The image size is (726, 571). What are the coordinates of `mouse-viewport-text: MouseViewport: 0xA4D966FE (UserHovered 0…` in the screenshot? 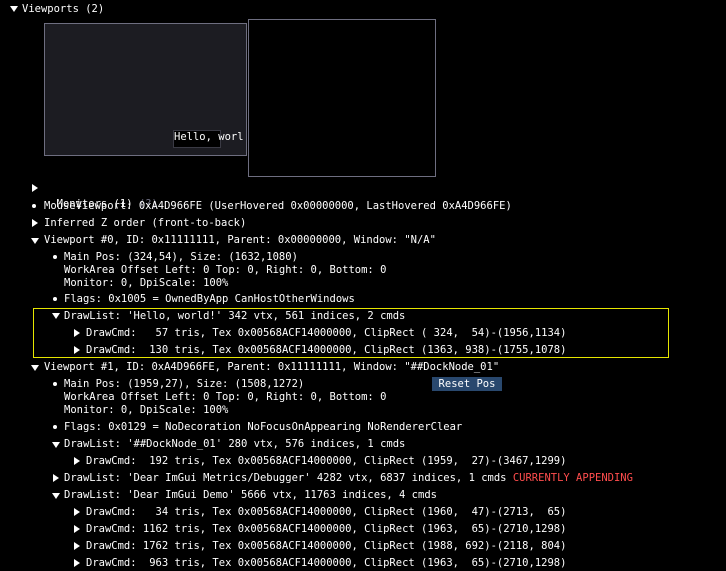 It's located at (278, 206).